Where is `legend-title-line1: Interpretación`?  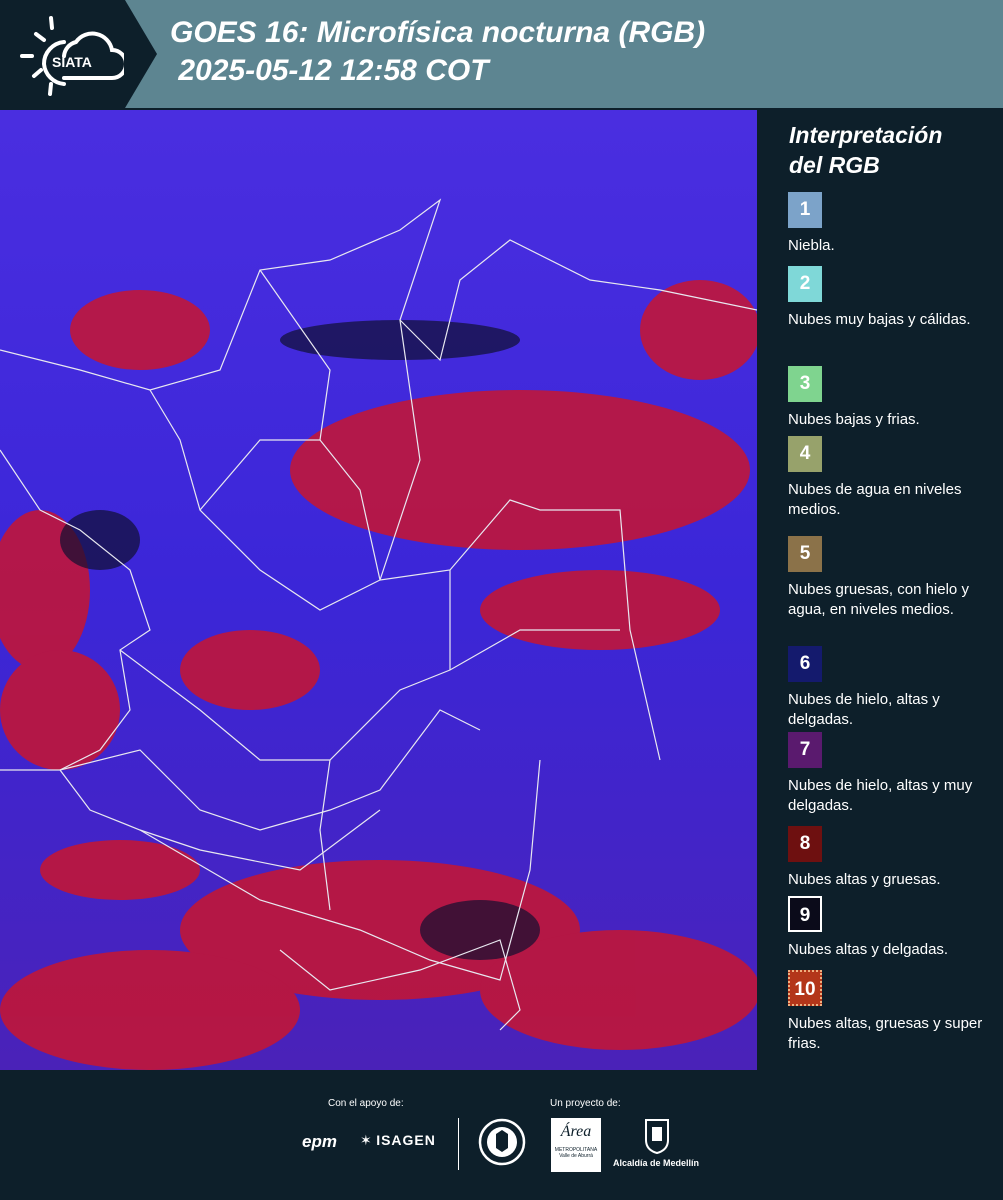
legend-title-line1: Interpretación is located at coordinates (866, 135).